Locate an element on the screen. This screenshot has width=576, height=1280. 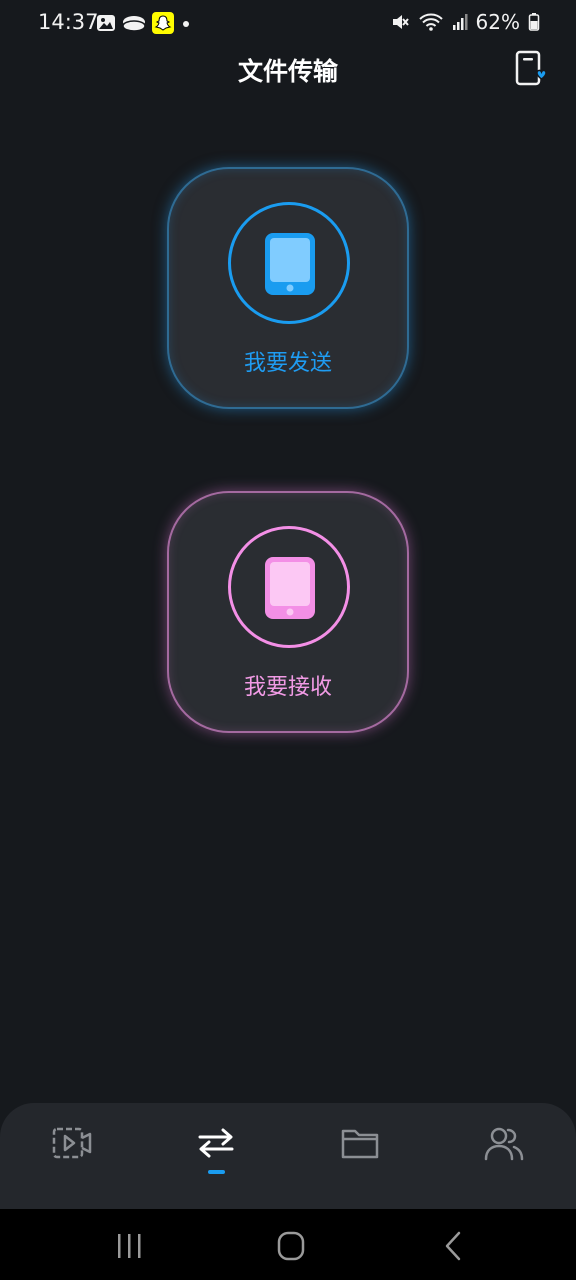
system-status: 62% is located at coordinates (465, 22).